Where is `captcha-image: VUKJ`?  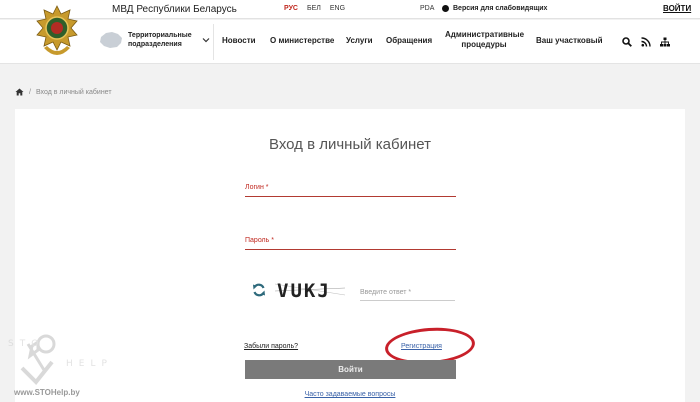
captcha-image: VUKJ is located at coordinates (310, 290).